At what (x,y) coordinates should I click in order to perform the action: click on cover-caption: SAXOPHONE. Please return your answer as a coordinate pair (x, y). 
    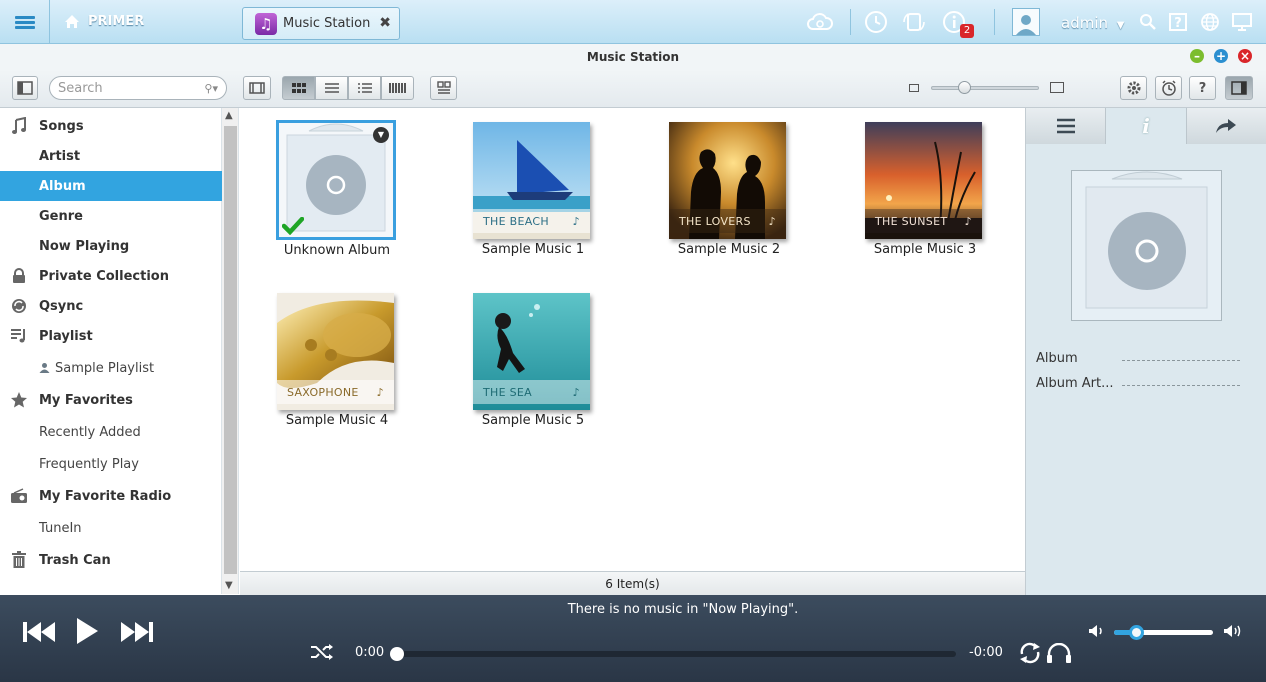
    Looking at the image, I should click on (323, 392).